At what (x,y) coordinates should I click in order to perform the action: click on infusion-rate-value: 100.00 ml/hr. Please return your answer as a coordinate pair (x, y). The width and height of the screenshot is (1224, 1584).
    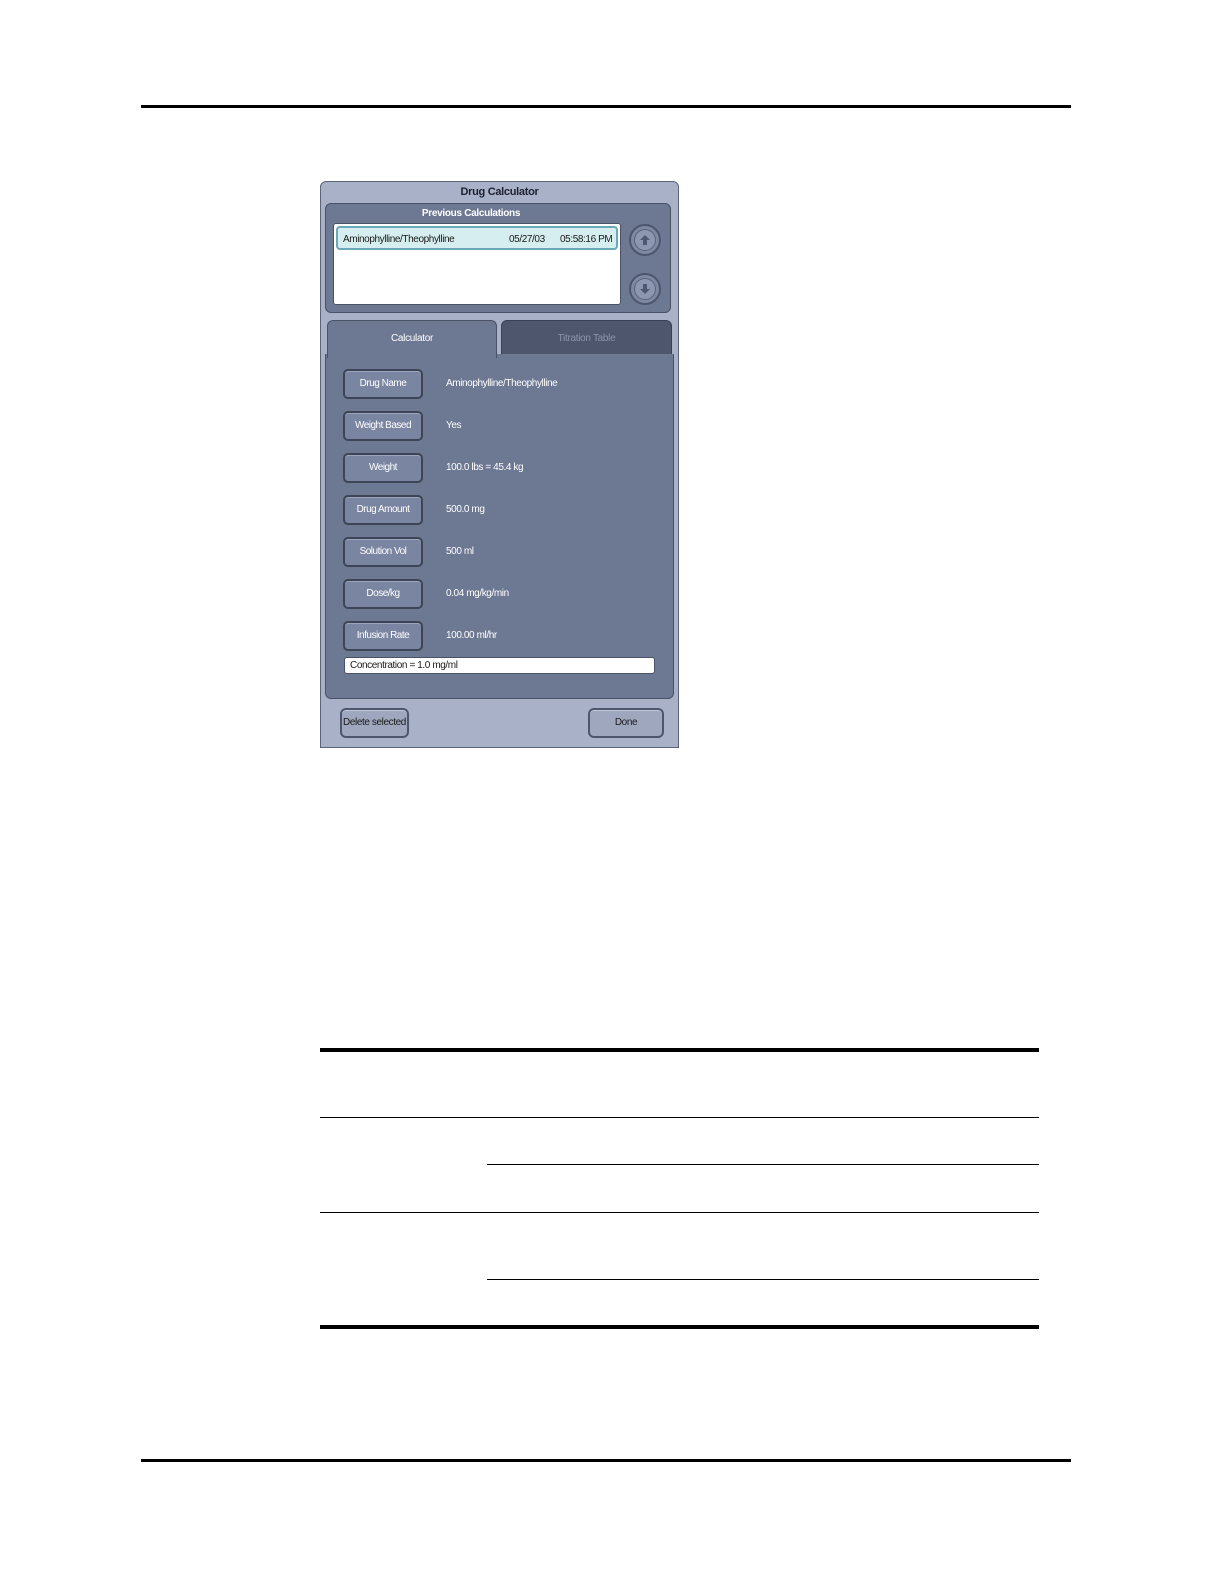
    Looking at the image, I should click on (471, 635).